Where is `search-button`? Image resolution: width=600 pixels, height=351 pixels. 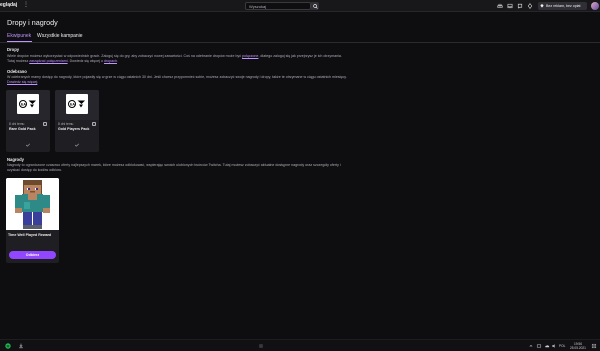
search-button is located at coordinates (315, 6).